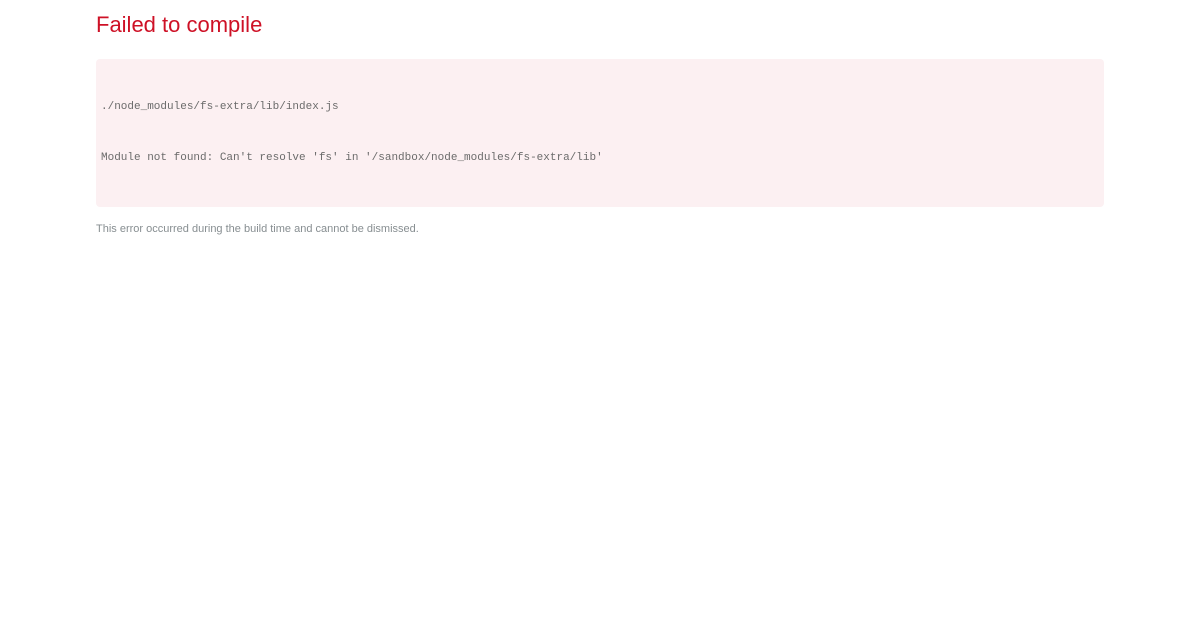  Describe the element at coordinates (220, 107) in the screenshot. I see `error-file-path: ./node_modules/fs-extra/lib/index.js` at that location.